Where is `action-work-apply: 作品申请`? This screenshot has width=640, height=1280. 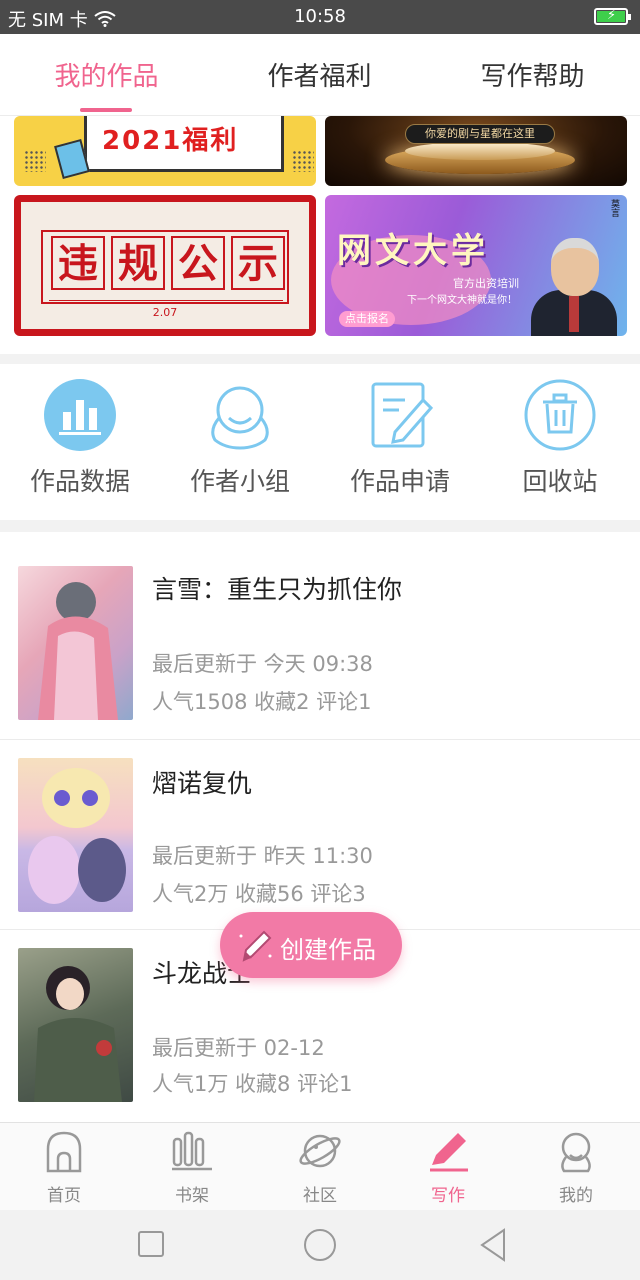 action-work-apply: 作品申请 is located at coordinates (400, 438).